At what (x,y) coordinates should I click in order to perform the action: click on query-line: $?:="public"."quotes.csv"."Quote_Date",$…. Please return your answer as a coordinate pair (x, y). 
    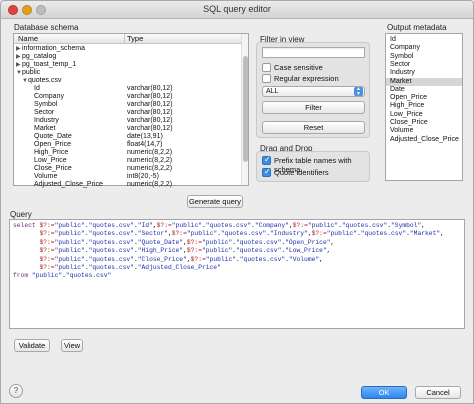
    Looking at the image, I should click on (187, 242).